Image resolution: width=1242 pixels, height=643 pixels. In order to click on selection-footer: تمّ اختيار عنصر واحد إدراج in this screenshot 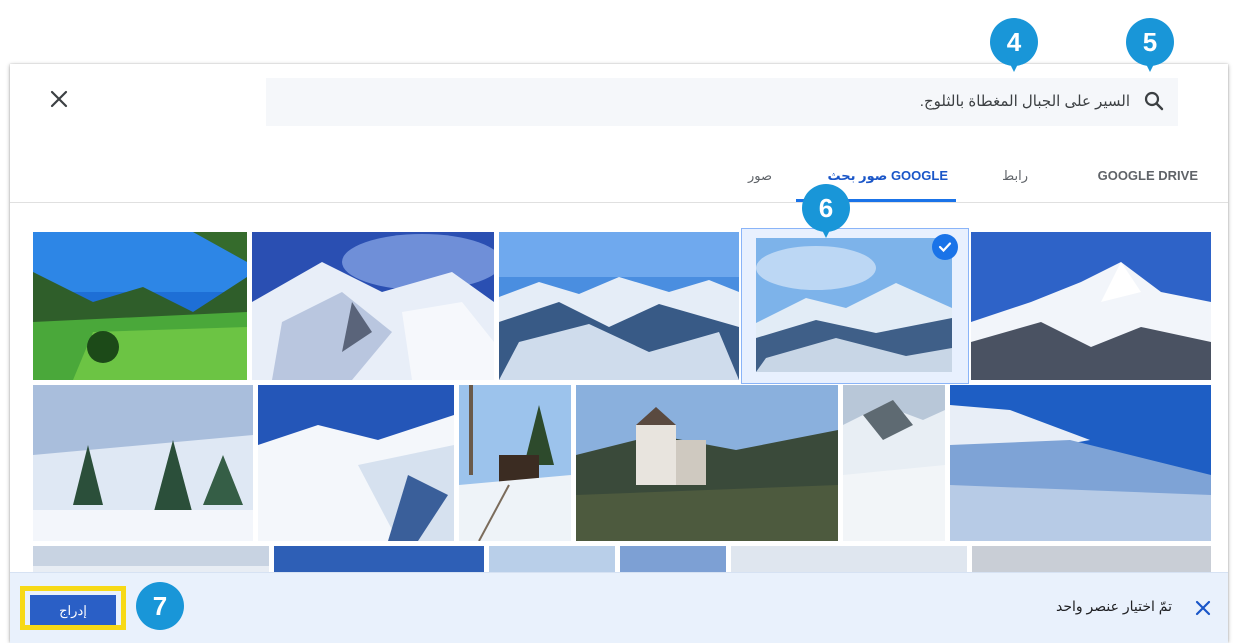, I will do `click(619, 607)`.